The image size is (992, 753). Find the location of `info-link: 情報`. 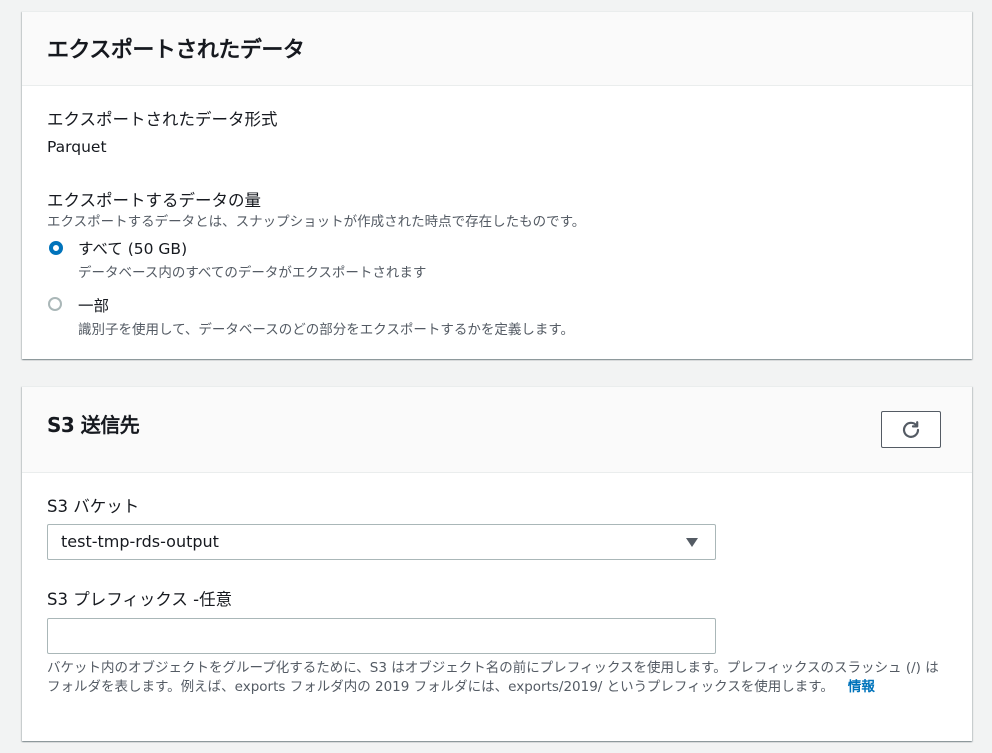

info-link: 情報 is located at coordinates (861, 687).